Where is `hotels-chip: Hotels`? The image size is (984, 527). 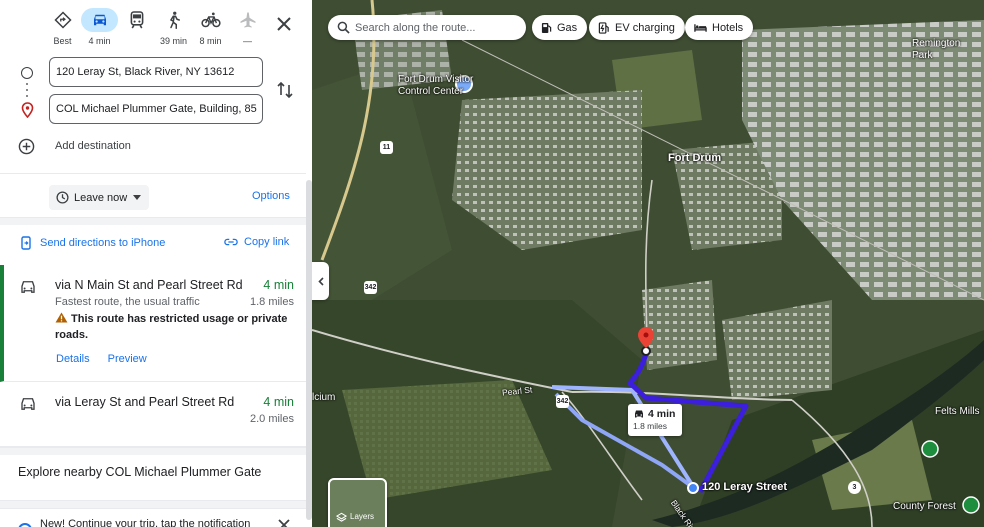
hotels-chip: Hotels is located at coordinates (719, 27).